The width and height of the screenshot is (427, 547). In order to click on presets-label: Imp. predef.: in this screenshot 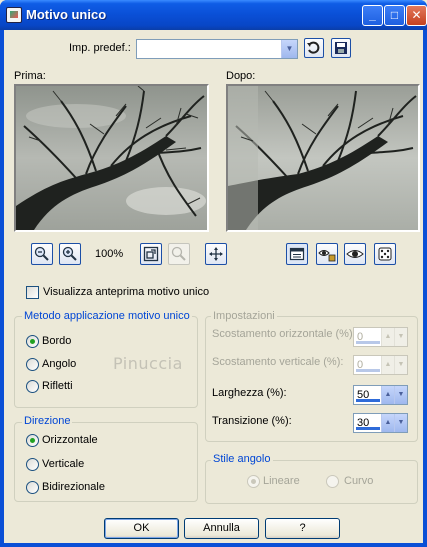, I will do `click(100, 48)`.